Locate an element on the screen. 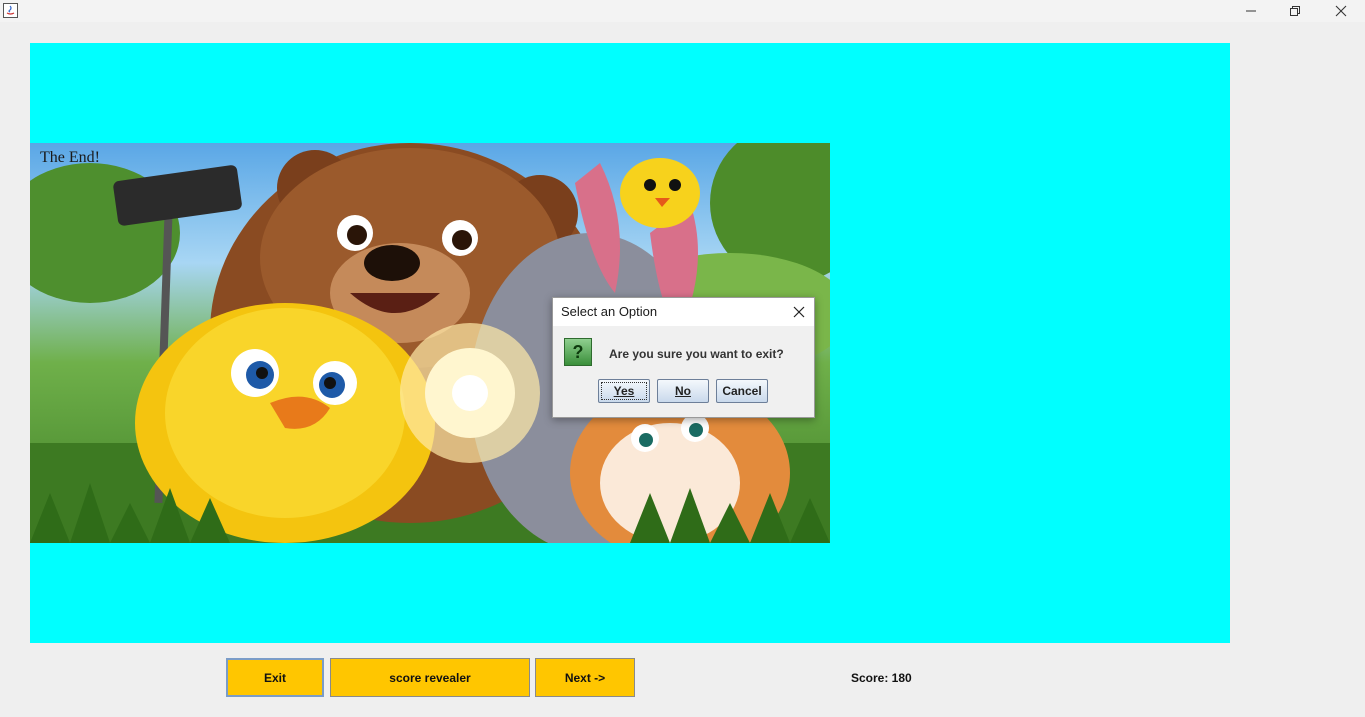  yes-button-label: Yes is located at coordinates (624, 391).